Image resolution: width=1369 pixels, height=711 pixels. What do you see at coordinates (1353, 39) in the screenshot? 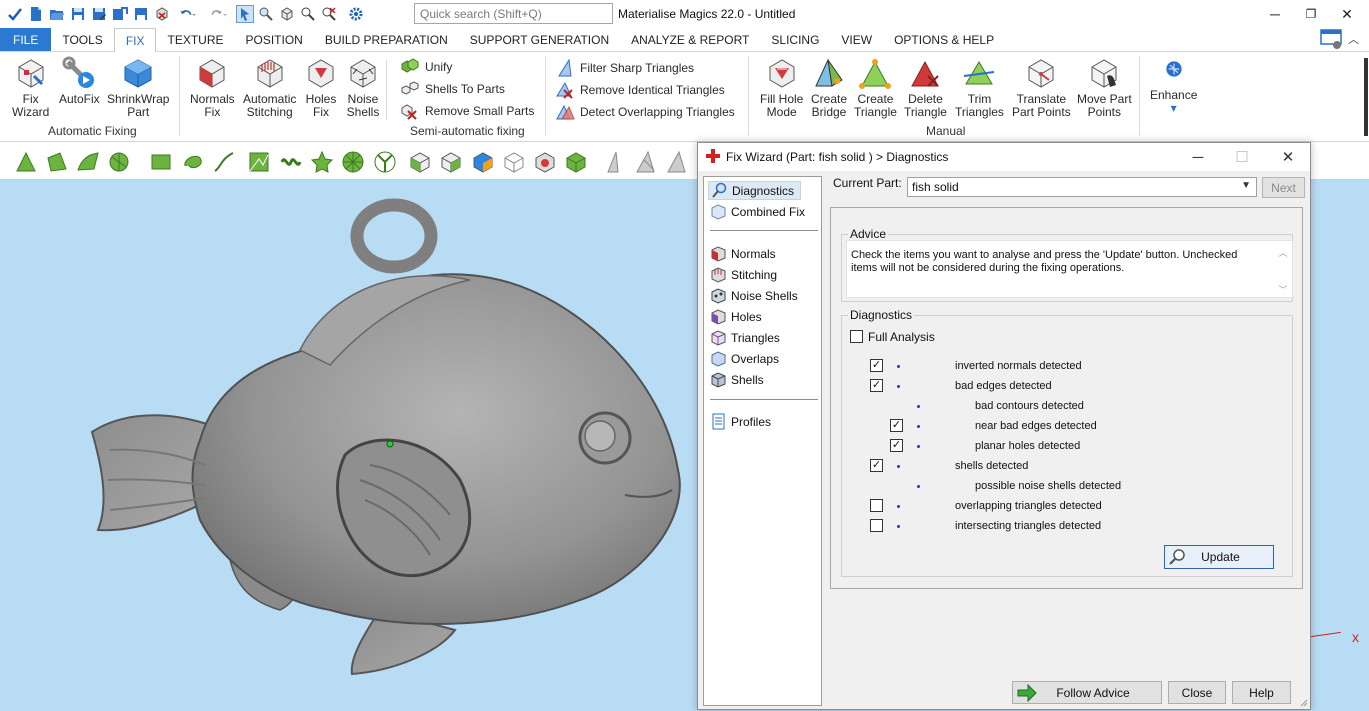
I see `collapse-ribbon-icon: ︿` at bounding box center [1353, 39].